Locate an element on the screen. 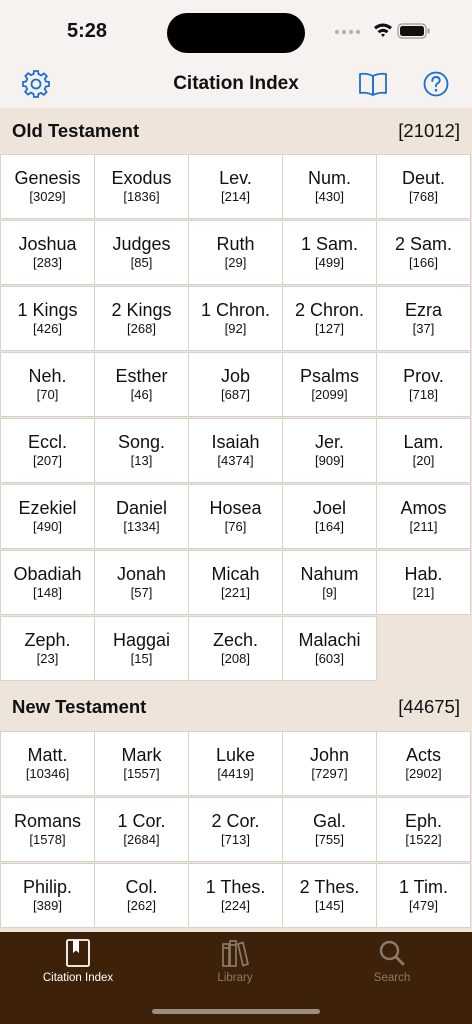 The height and width of the screenshot is (1024, 472). section-title: New Testament is located at coordinates (79, 706).